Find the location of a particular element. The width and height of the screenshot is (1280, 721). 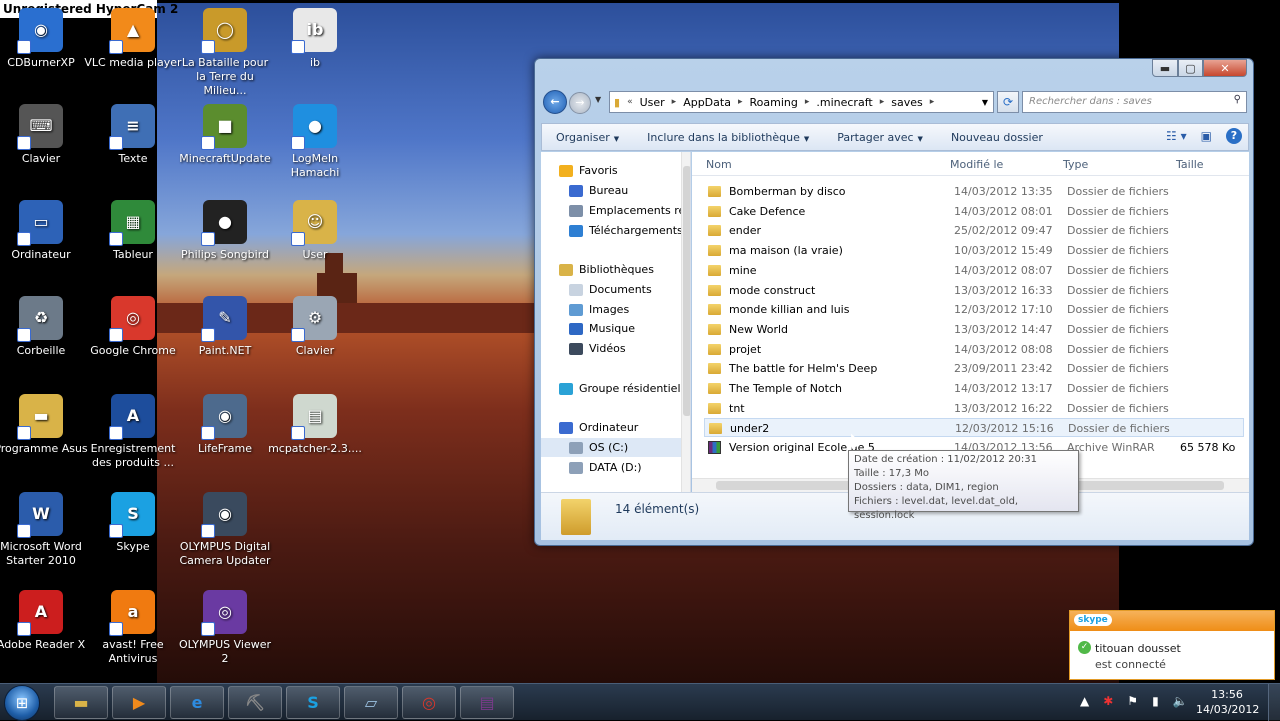

nav-item: DATA (D:) is located at coordinates (615, 467).